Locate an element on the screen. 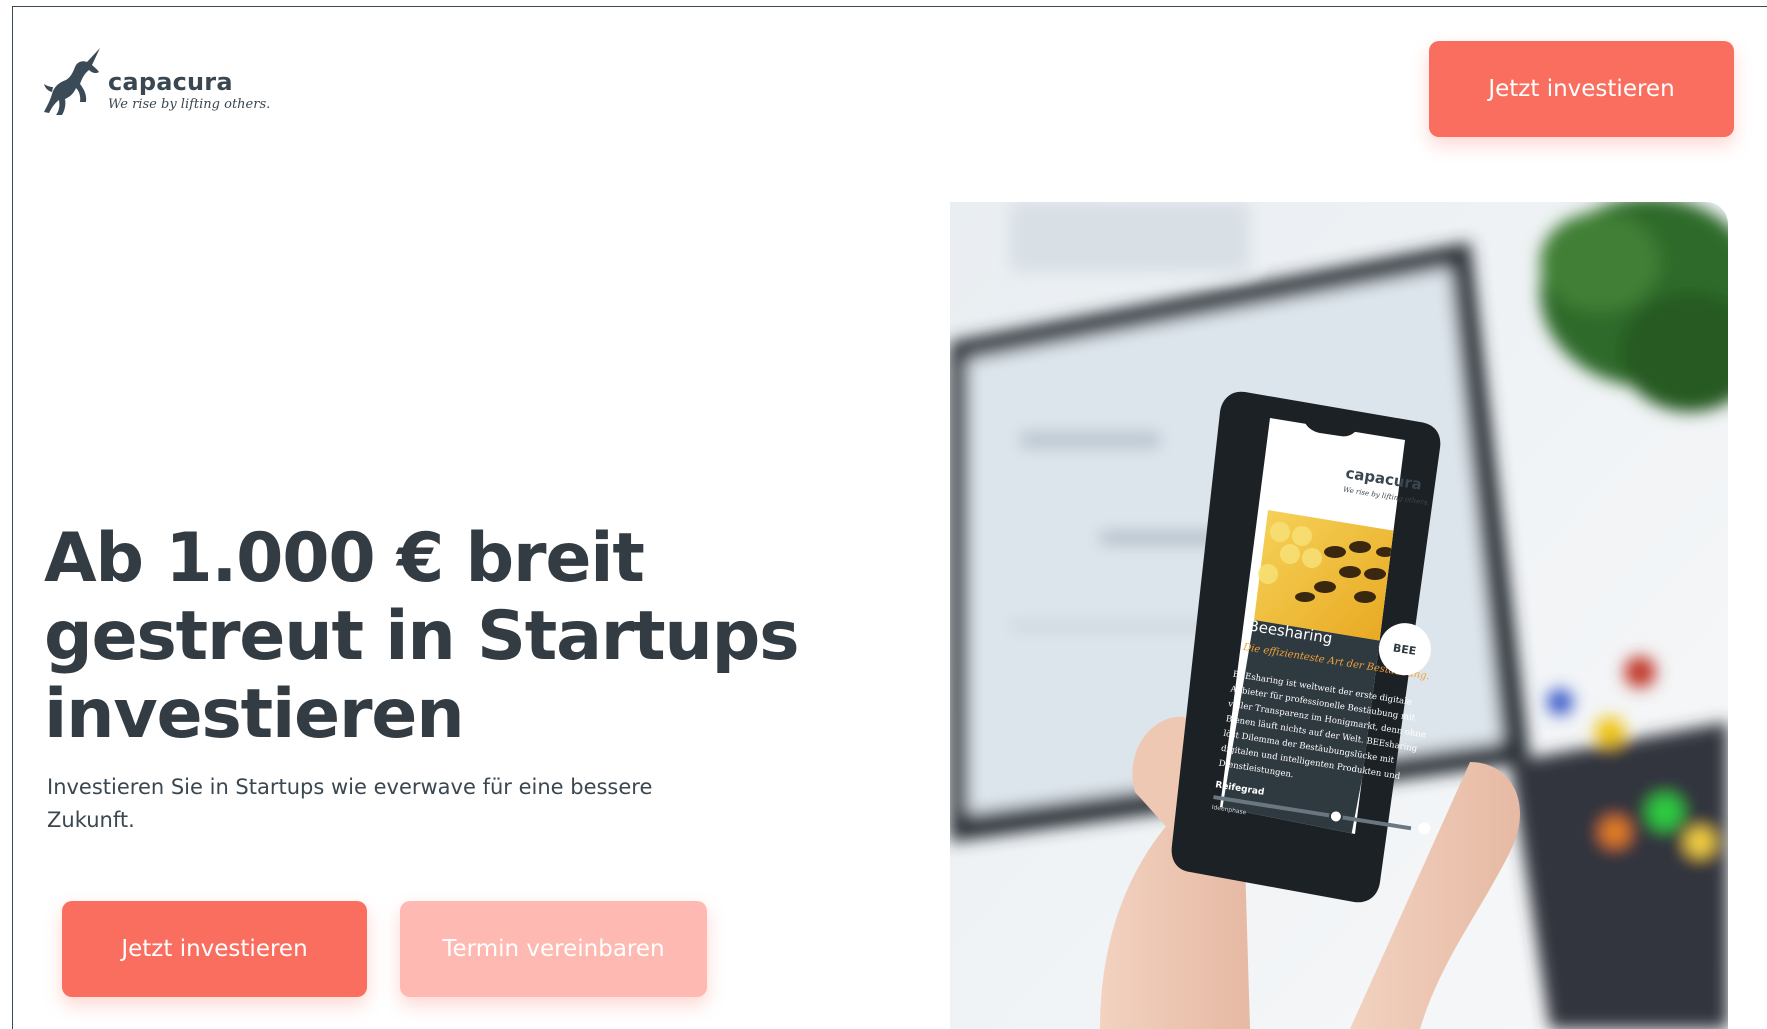 The image size is (1767, 1029). unicorn-icon is located at coordinates (72, 81).